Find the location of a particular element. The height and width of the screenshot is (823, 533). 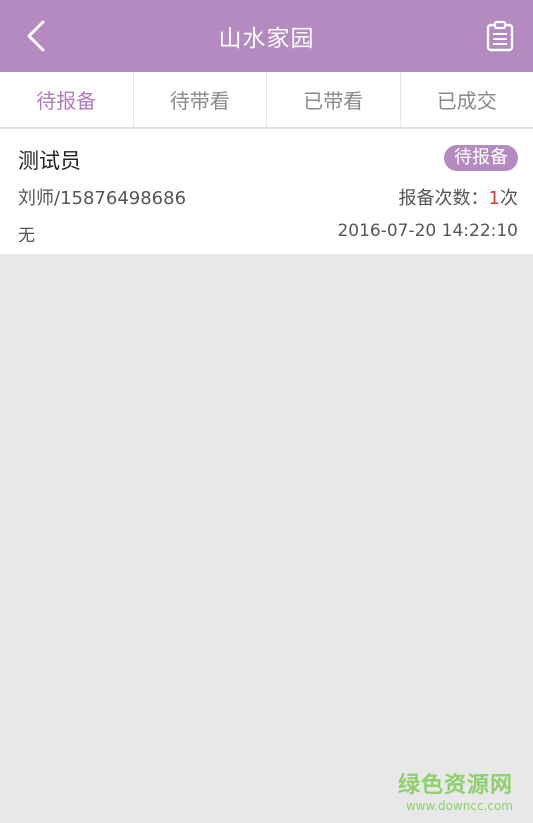

watermark-text: 绿色资源网 is located at coordinates (455, 785).